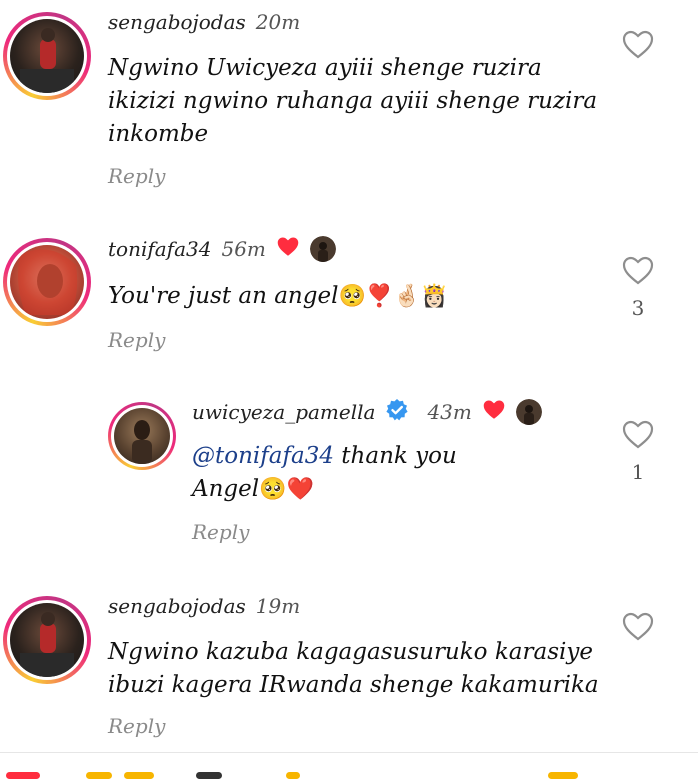  What do you see at coordinates (324, 472) in the screenshot?
I see `comment-text: @tonifafa34 thank you Angel🥺❤️` at bounding box center [324, 472].